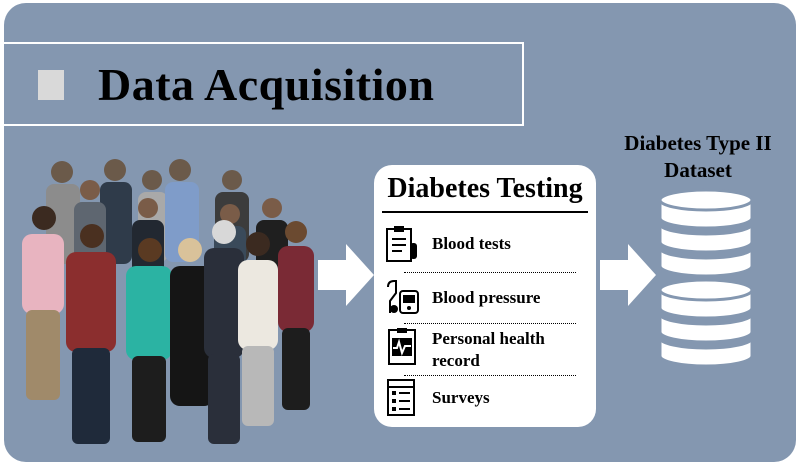 The height and width of the screenshot is (466, 800). Describe the element at coordinates (698, 143) in the screenshot. I see `dataset-title-line-1: Diabetes Type II` at that location.